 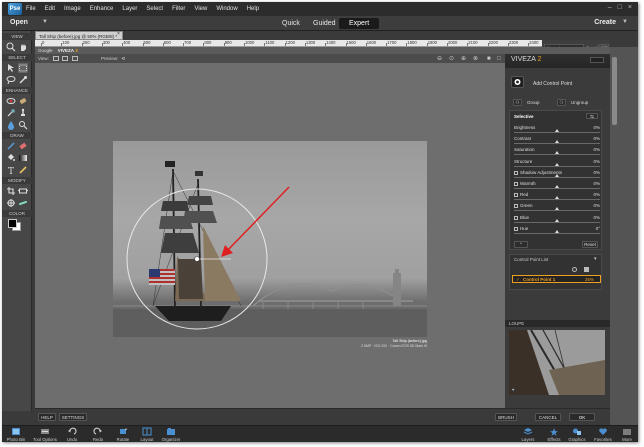 What do you see at coordinates (11, 47) in the screenshot?
I see `zoom-tool-icon` at bounding box center [11, 47].